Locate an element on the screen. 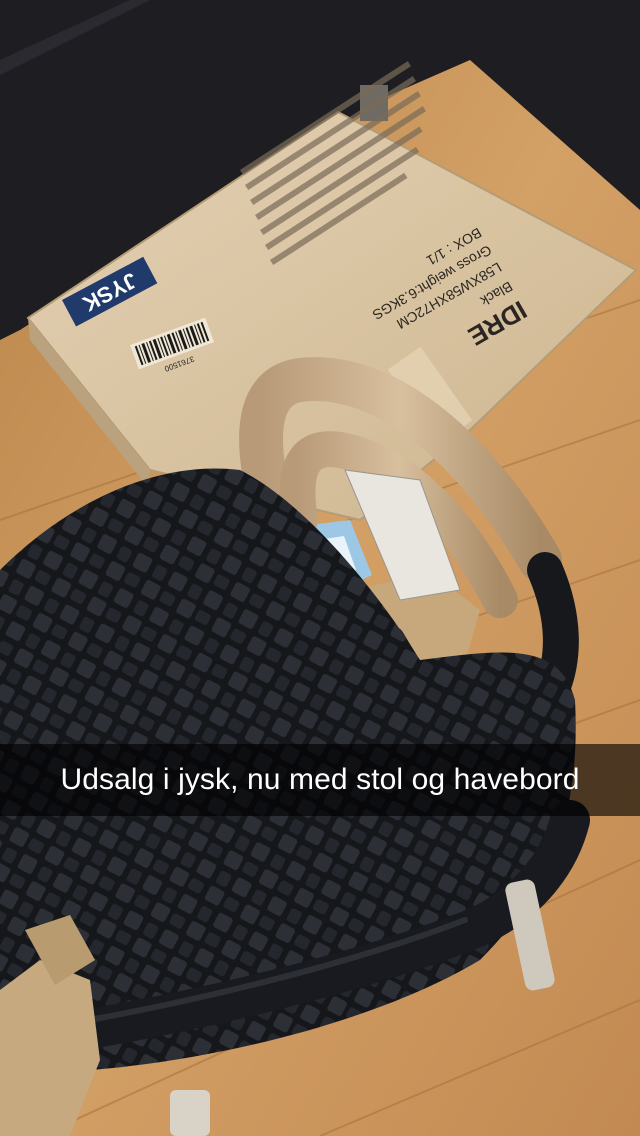 The height and width of the screenshot is (1136, 640). caption-bar: Udsalg i jysk, nu med stol og havebord is located at coordinates (320, 780).